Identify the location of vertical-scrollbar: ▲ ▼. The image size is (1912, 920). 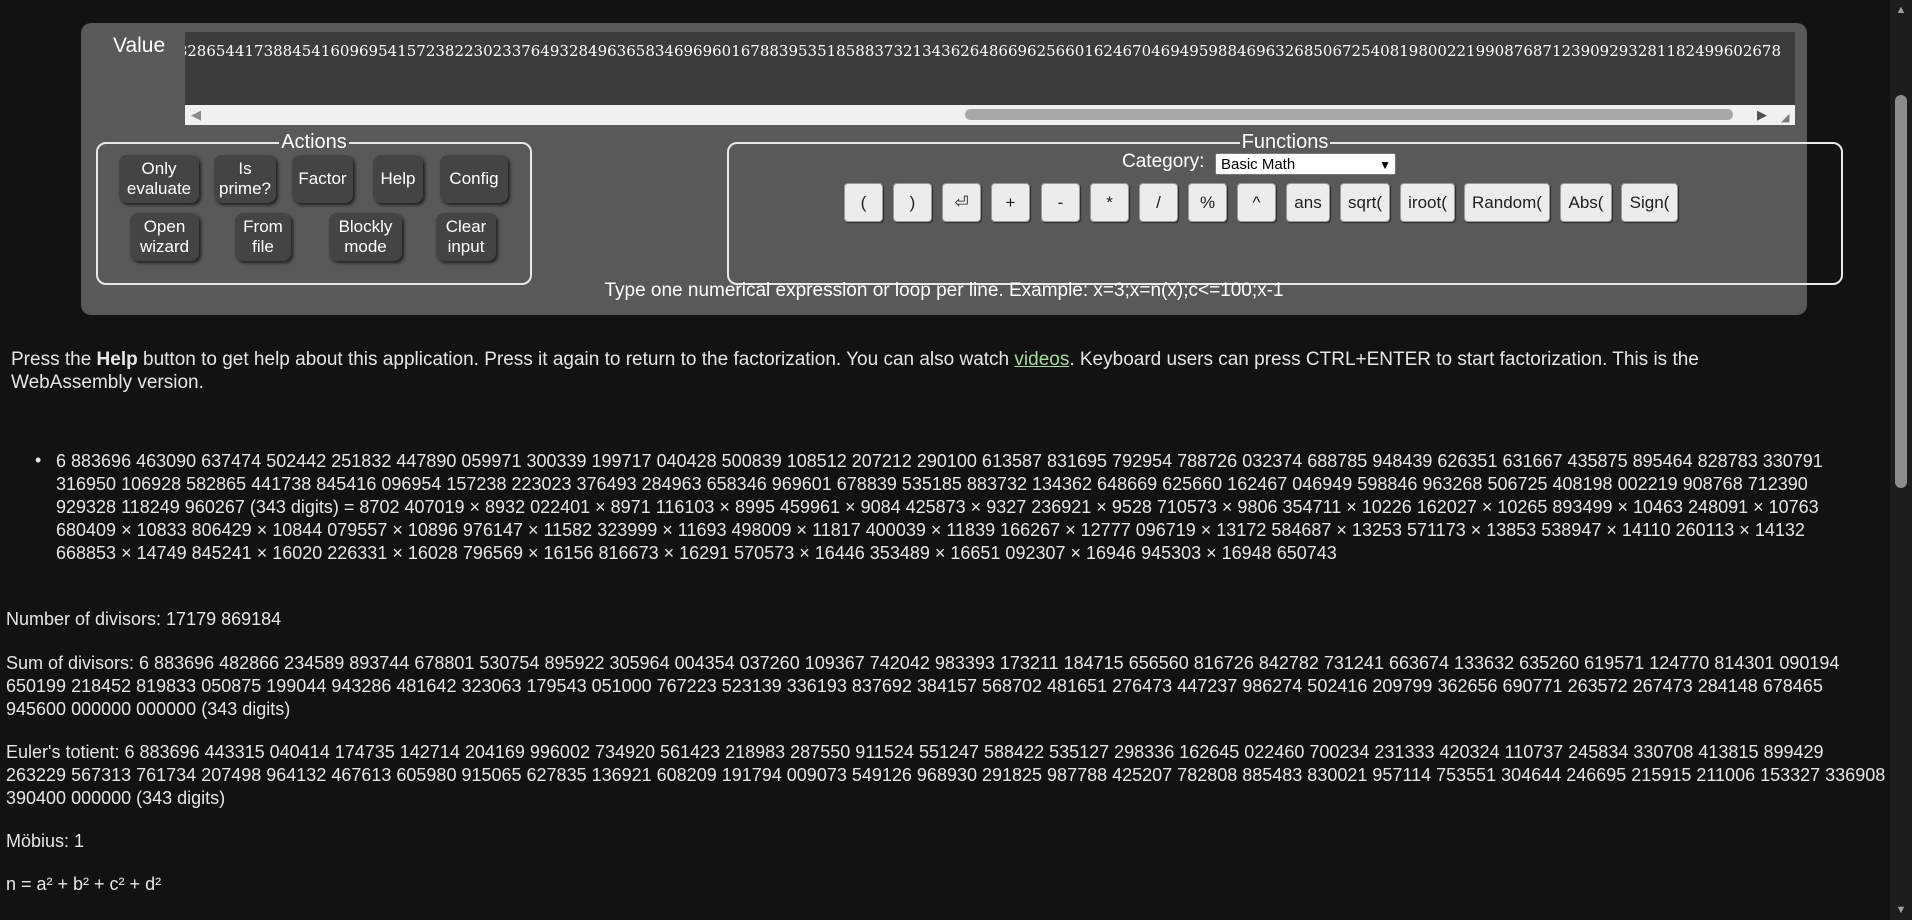
(1901, 460).